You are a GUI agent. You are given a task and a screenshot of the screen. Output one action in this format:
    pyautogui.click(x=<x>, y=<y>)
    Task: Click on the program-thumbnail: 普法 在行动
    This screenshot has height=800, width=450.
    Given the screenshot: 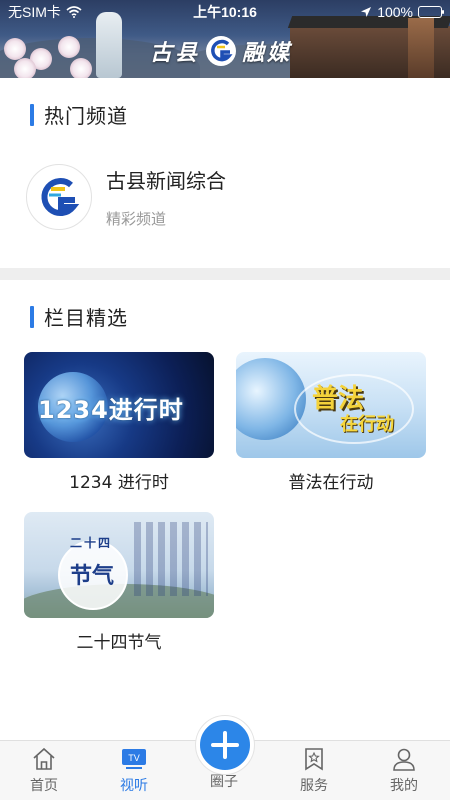 What is the action you would take?
    pyautogui.click(x=331, y=405)
    